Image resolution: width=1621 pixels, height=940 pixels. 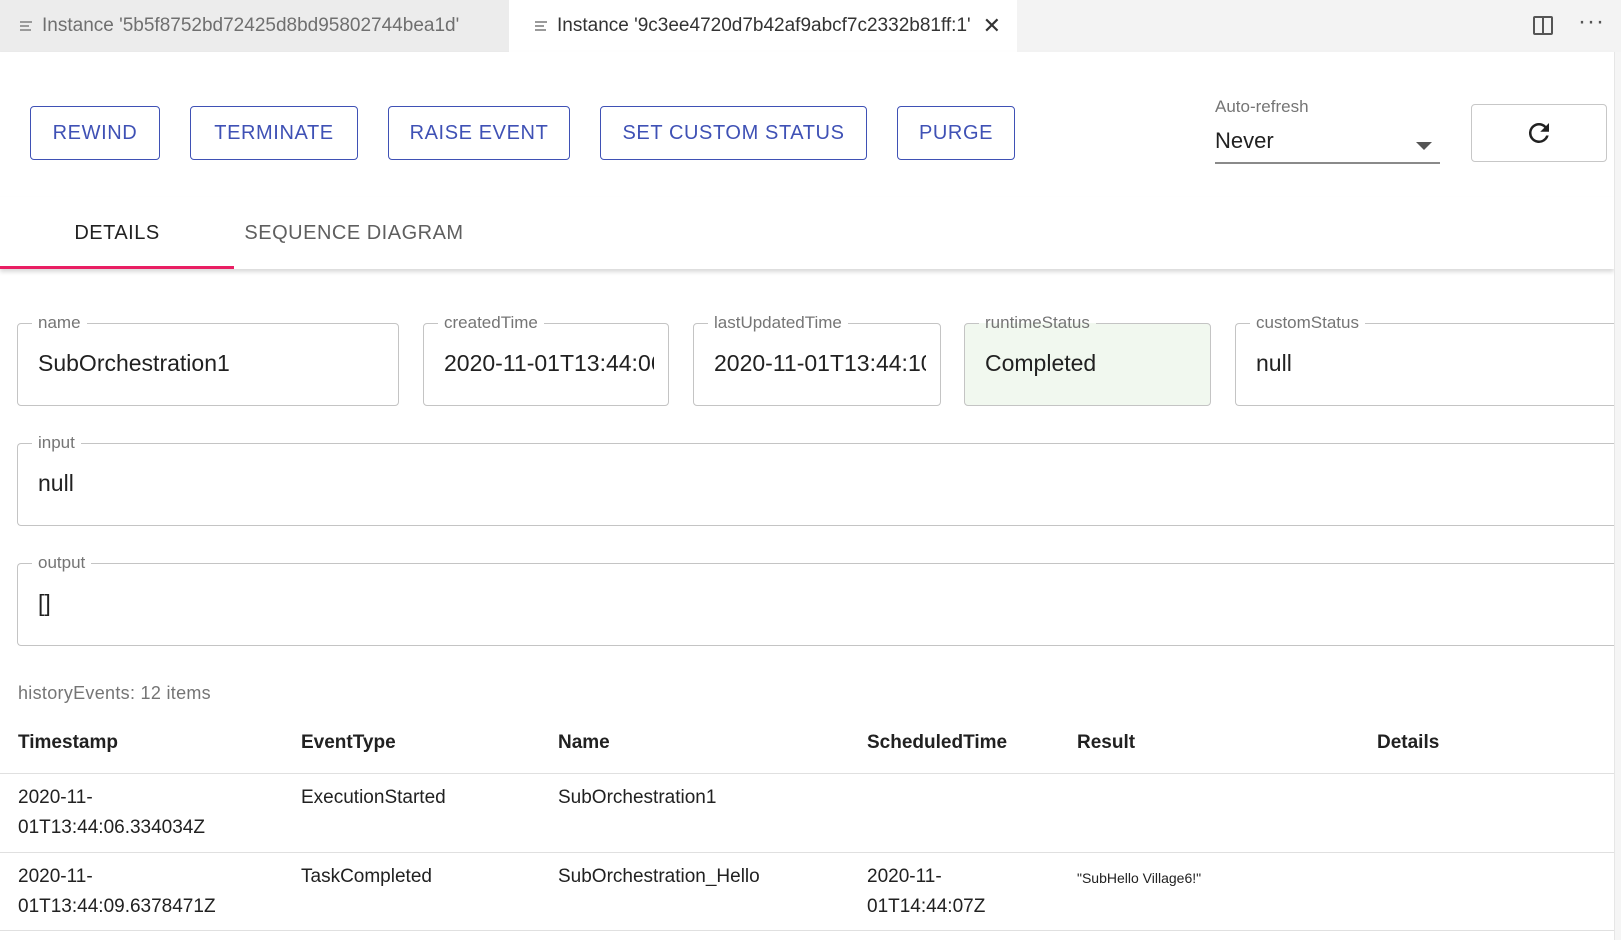 What do you see at coordinates (348, 742) in the screenshot?
I see `column-header-event-type: EventType` at bounding box center [348, 742].